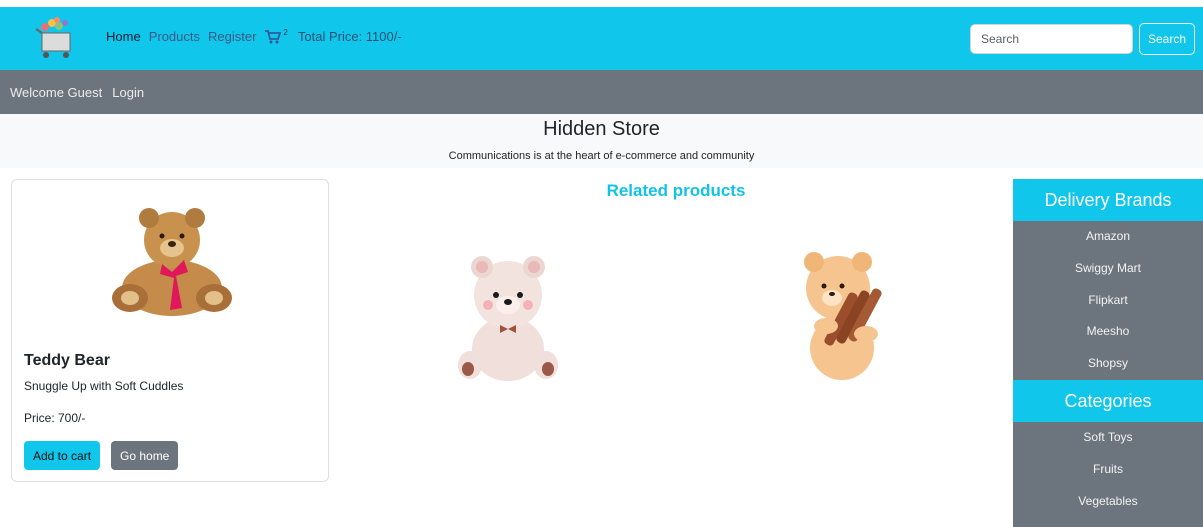 This screenshot has height=527, width=1203. What do you see at coordinates (1108, 364) in the screenshot?
I see `sidebar-item-shopsy: Shopsy` at bounding box center [1108, 364].